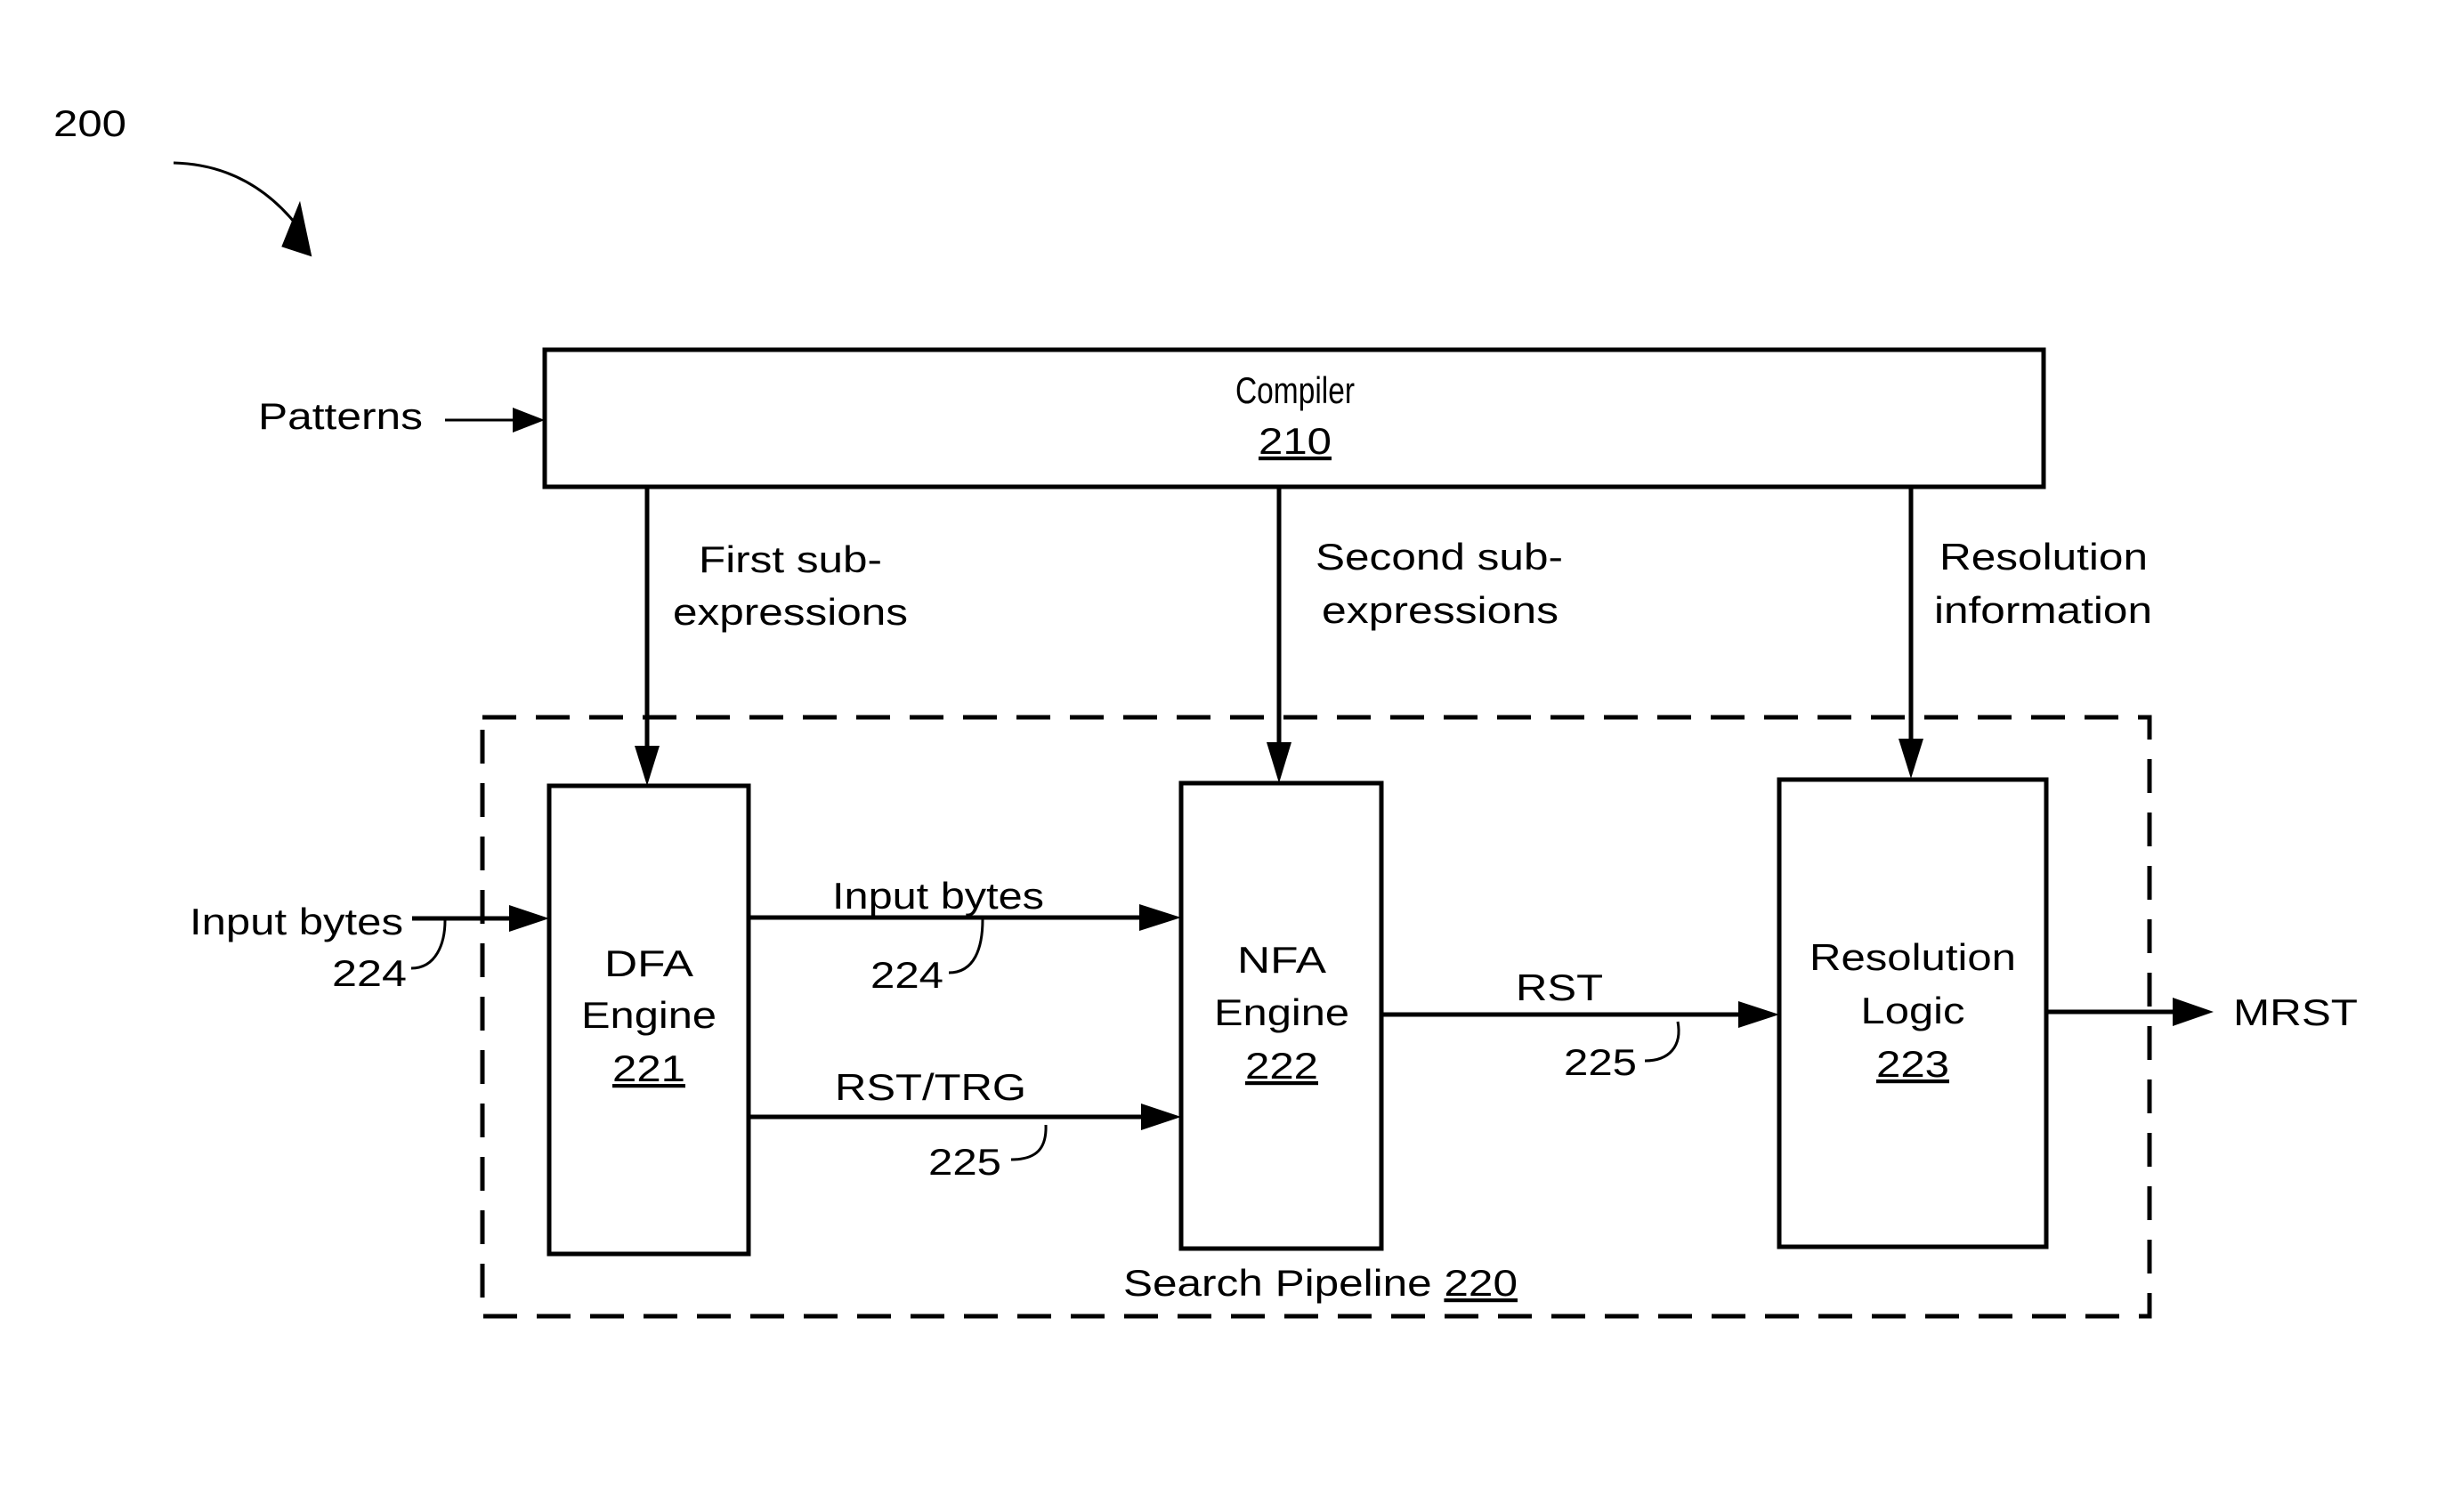 The width and height of the screenshot is (2437, 1512). What do you see at coordinates (2043, 557) in the screenshot?
I see `resolution-information-label-line1: Resolution` at bounding box center [2043, 557].